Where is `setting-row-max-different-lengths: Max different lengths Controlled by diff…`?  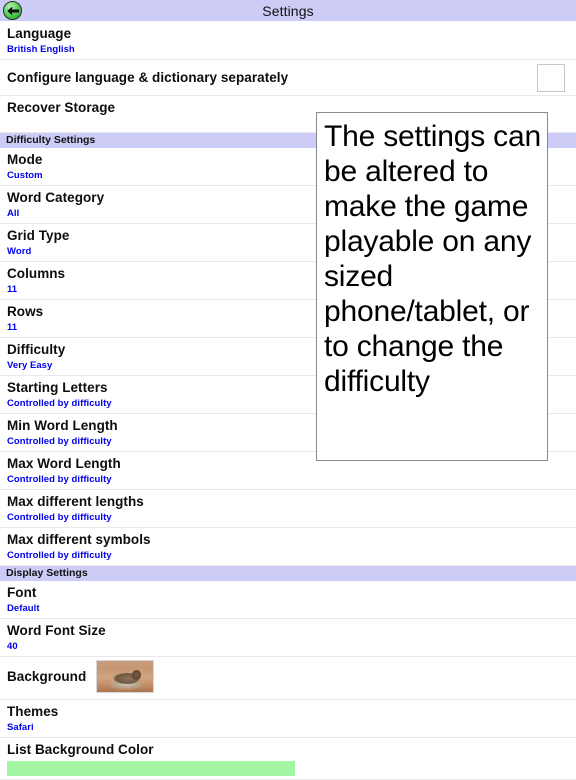 setting-row-max-different-lengths: Max different lengths Controlled by diff… is located at coordinates (288, 509).